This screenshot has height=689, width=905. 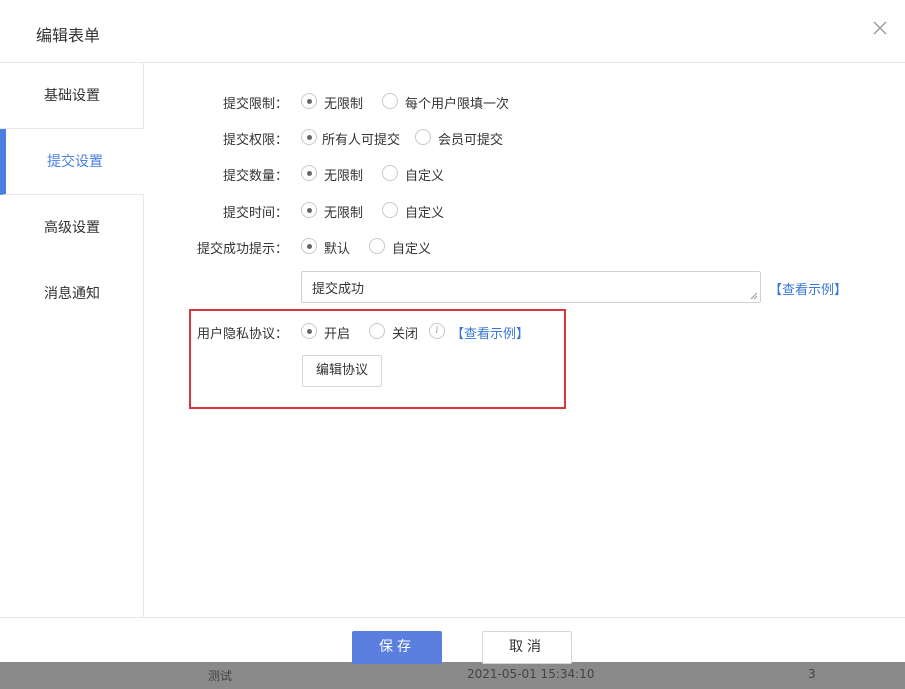 I want to click on submit-time-label: 提交时间：, so click(x=255, y=213).